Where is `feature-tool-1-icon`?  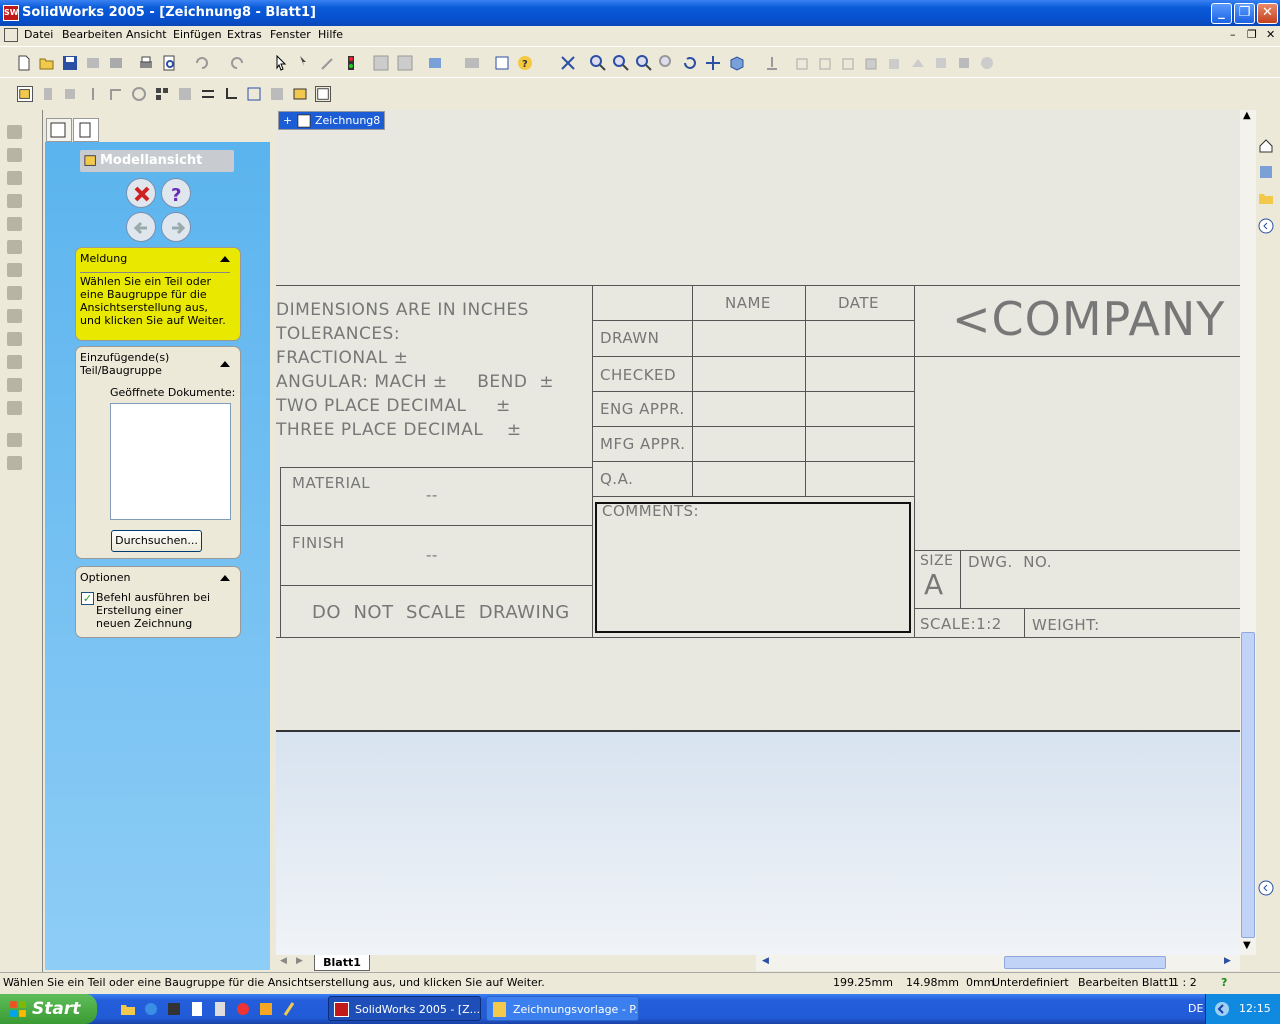
feature-tool-1-icon is located at coordinates (14, 132).